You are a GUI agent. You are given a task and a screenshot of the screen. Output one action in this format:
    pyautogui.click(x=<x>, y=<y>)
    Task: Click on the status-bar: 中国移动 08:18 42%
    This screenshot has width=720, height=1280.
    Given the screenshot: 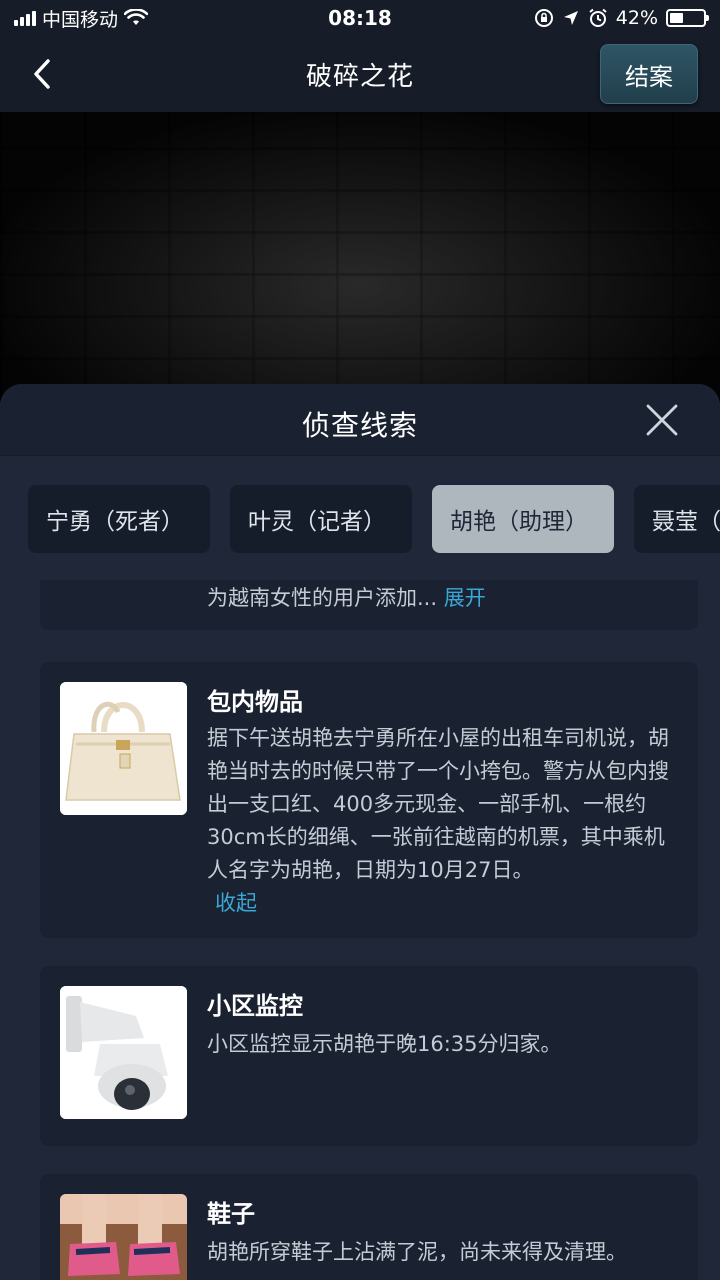 What is the action you would take?
    pyautogui.click(x=360, y=18)
    